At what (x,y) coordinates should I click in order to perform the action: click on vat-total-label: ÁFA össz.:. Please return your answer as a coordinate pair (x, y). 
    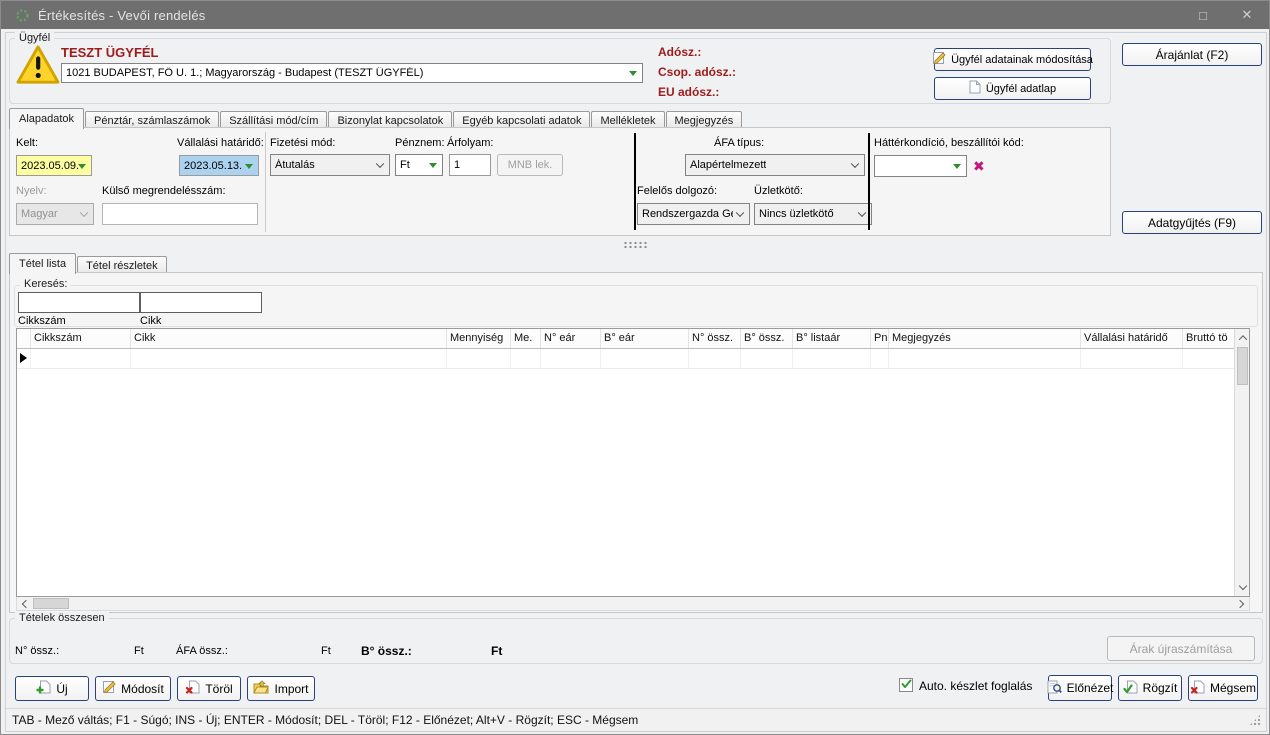
    Looking at the image, I should click on (202, 651).